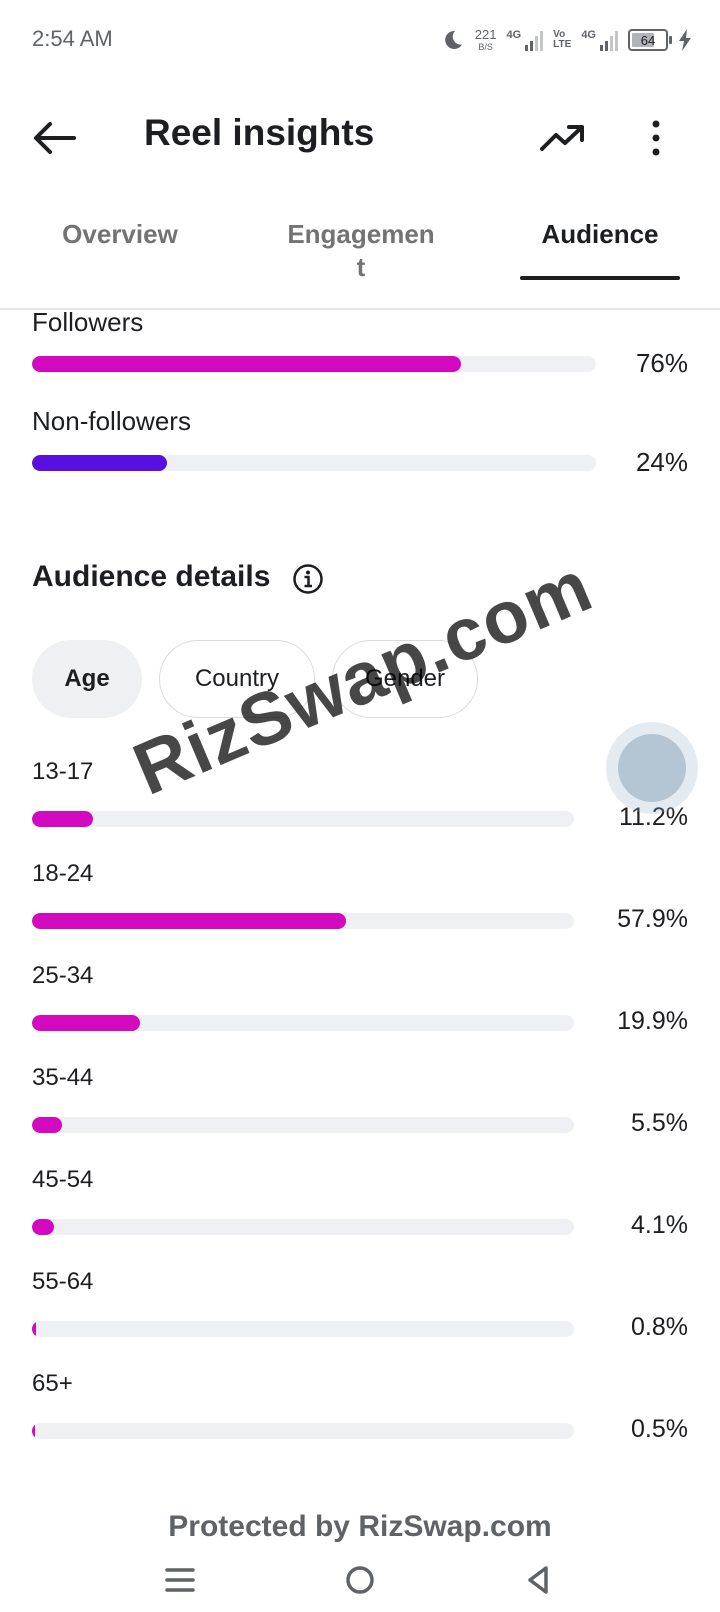 Image resolution: width=720 pixels, height=1612 pixels. I want to click on footer-watermark: Protected by RizSwap.com, so click(360, 1526).